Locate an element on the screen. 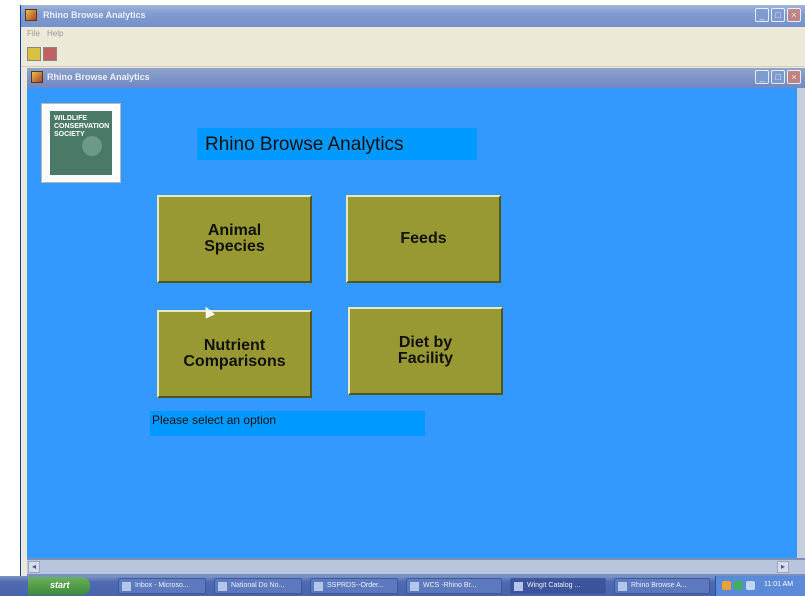 The image size is (805, 596). form-minimize-button: _ is located at coordinates (762, 77).